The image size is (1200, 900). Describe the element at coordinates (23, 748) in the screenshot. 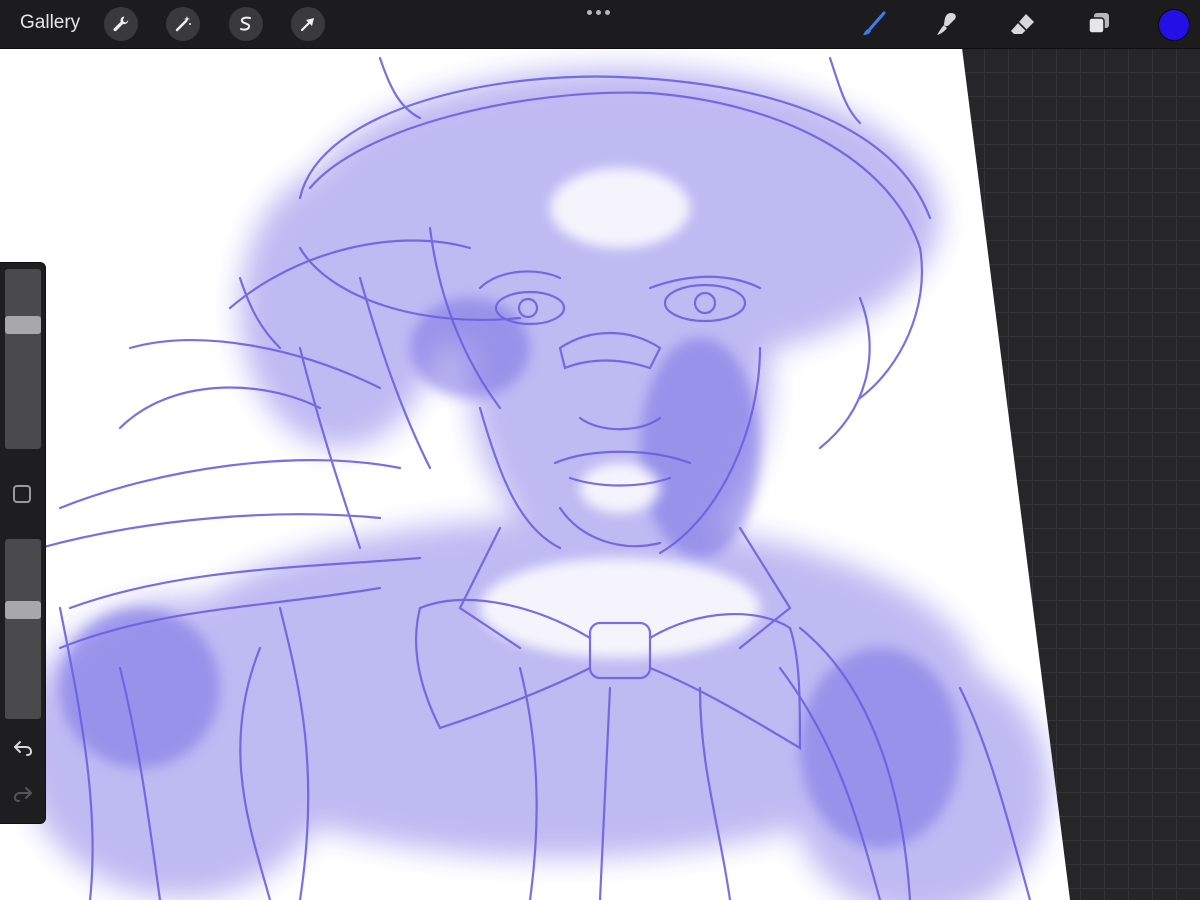

I see `undo-icon` at that location.